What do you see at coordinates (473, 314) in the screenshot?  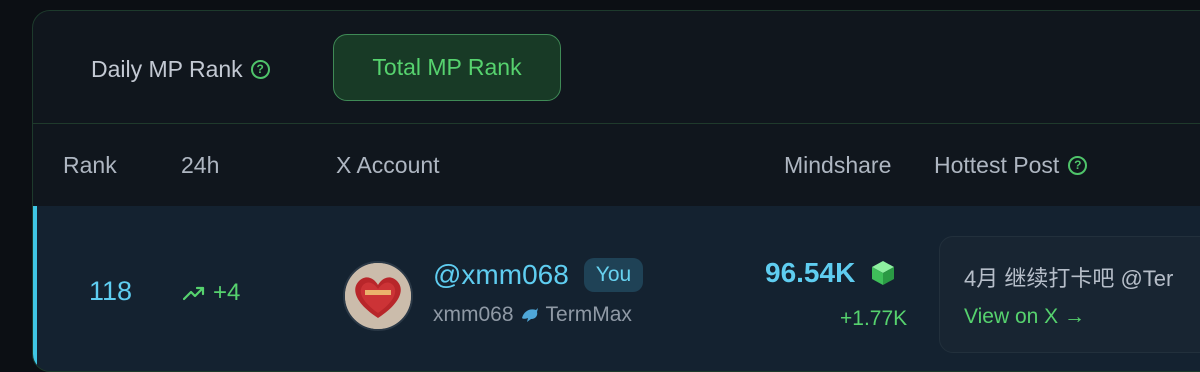 I see `account-username: xmm068` at bounding box center [473, 314].